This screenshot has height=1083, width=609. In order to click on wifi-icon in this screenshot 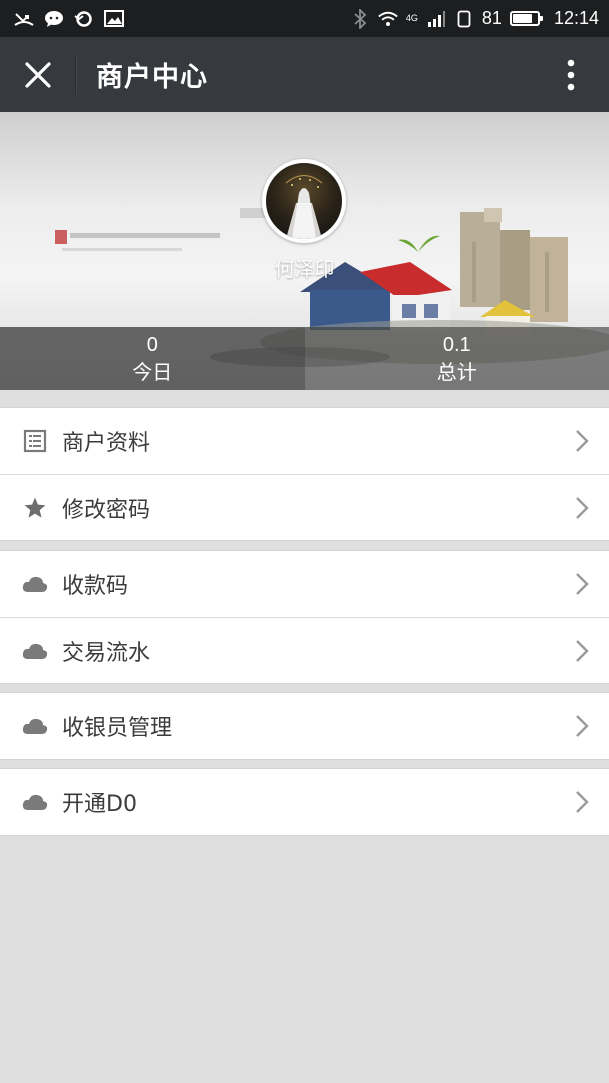, I will do `click(388, 19)`.